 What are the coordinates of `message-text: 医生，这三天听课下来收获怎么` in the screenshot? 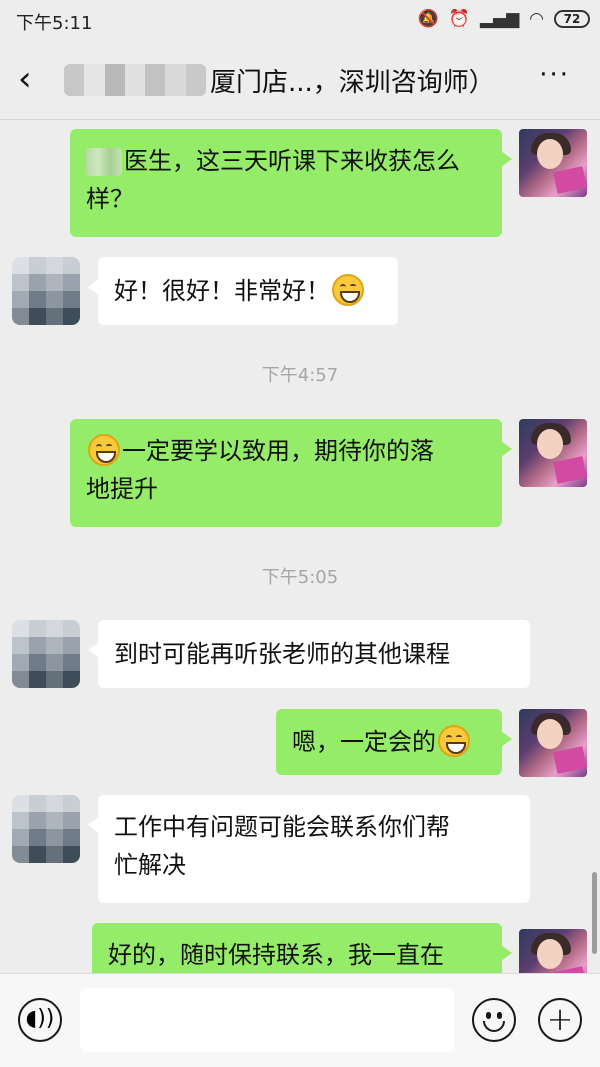 It's located at (292, 161).